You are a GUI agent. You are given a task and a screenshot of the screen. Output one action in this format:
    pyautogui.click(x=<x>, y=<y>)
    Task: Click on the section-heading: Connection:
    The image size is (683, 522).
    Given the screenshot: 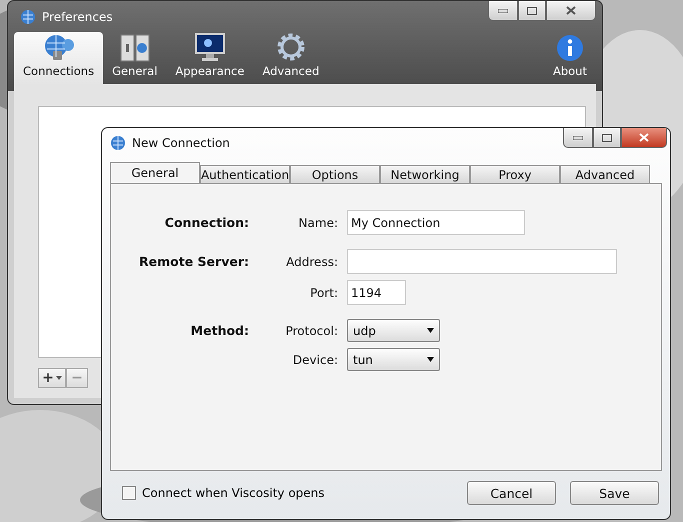 What is the action you would take?
    pyautogui.click(x=206, y=222)
    